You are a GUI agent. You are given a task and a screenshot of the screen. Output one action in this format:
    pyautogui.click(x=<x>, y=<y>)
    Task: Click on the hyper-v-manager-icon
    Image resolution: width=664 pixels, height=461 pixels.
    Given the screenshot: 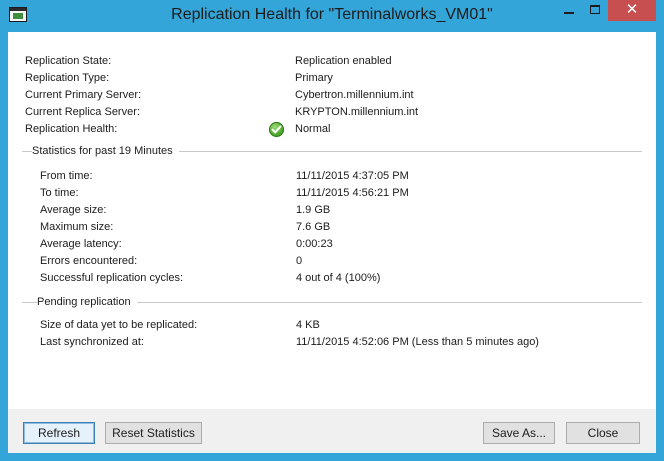 What is the action you would take?
    pyautogui.click(x=18, y=14)
    